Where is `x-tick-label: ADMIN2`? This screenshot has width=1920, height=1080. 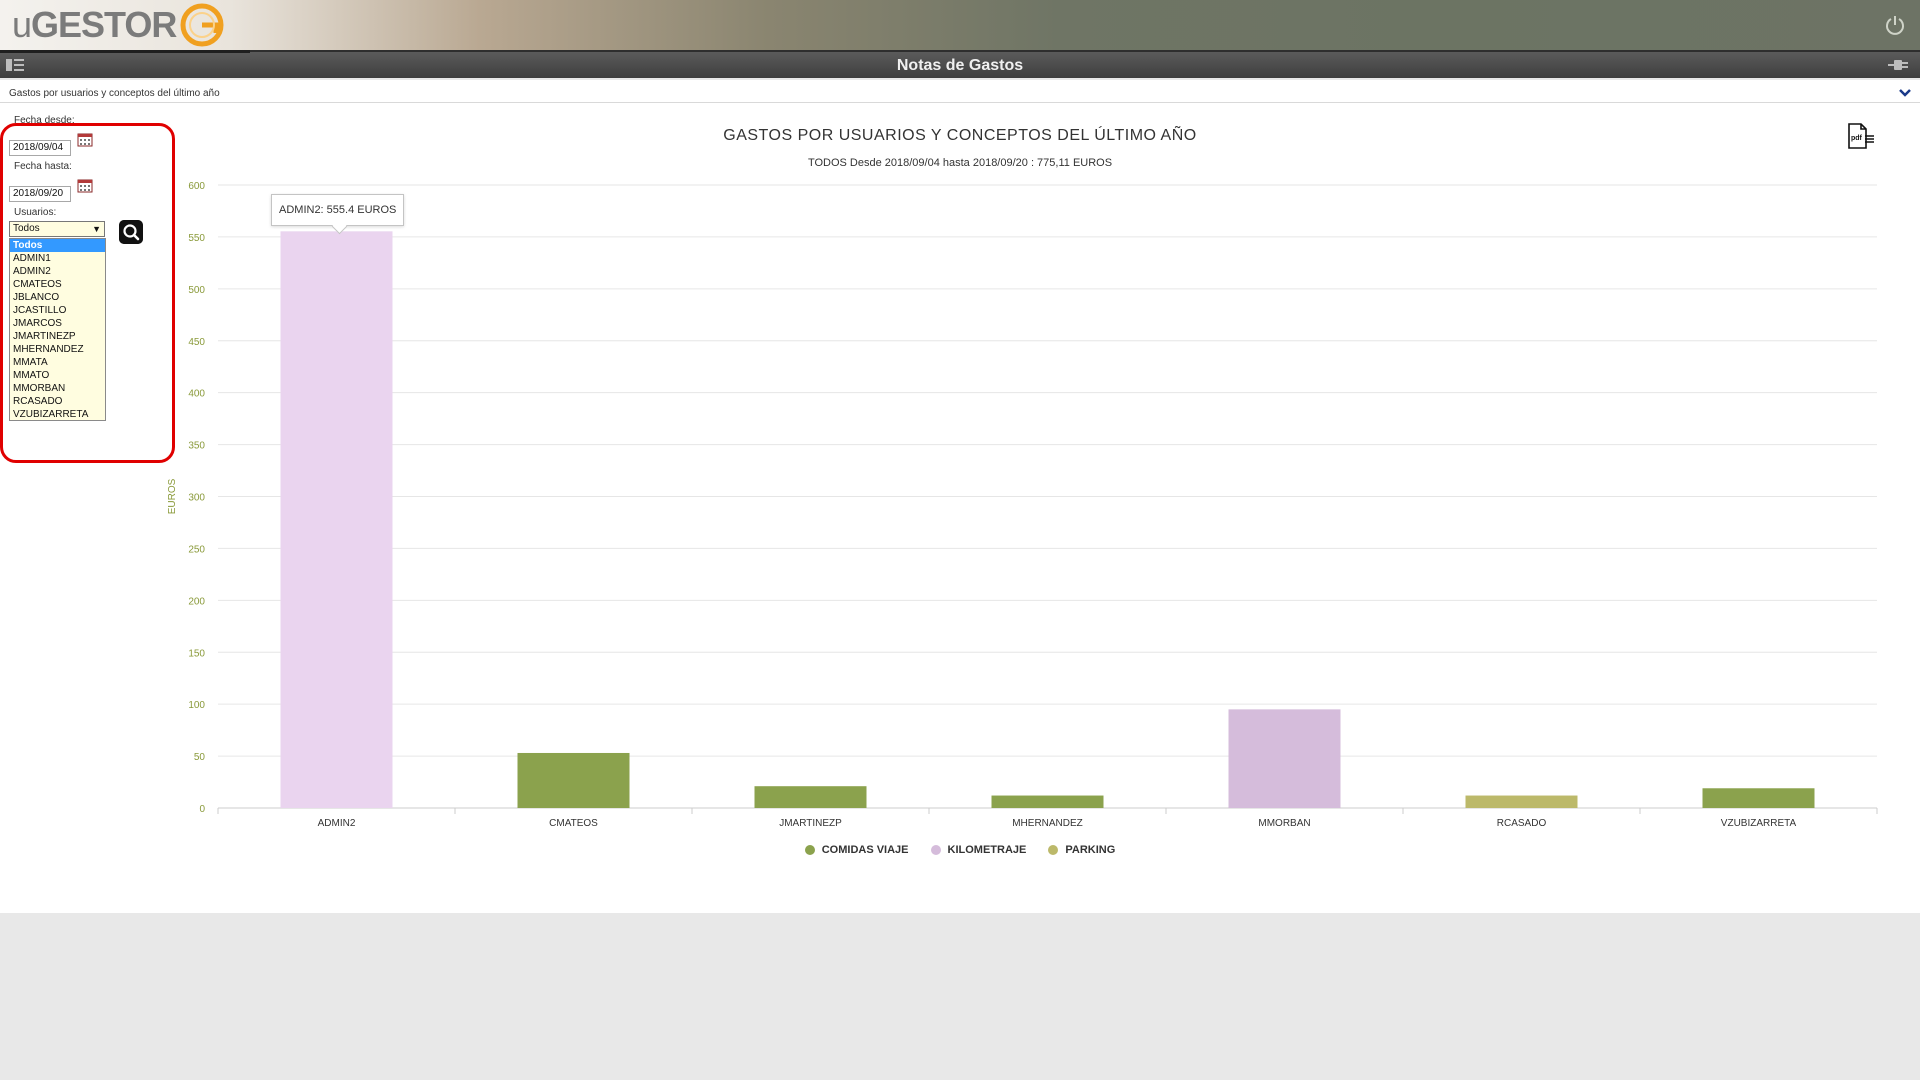
x-tick-label: ADMIN2 is located at coordinates (337, 823).